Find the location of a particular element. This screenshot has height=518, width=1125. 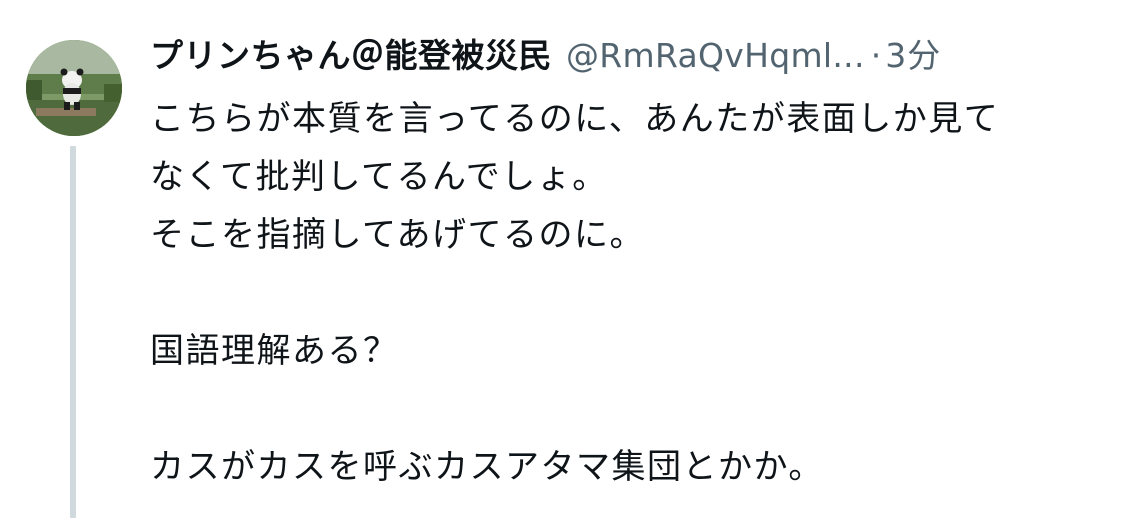

tweet-text-line: カスがカスを呼ぶカスアタマ集団とかか。 is located at coordinates (487, 467).